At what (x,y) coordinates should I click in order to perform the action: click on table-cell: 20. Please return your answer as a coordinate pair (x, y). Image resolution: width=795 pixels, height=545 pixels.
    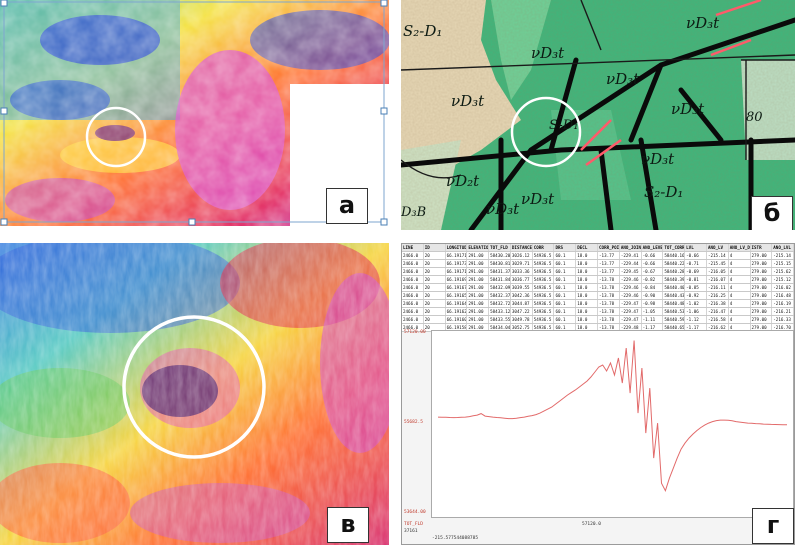
    Looking at the image, I should click on (435, 319).